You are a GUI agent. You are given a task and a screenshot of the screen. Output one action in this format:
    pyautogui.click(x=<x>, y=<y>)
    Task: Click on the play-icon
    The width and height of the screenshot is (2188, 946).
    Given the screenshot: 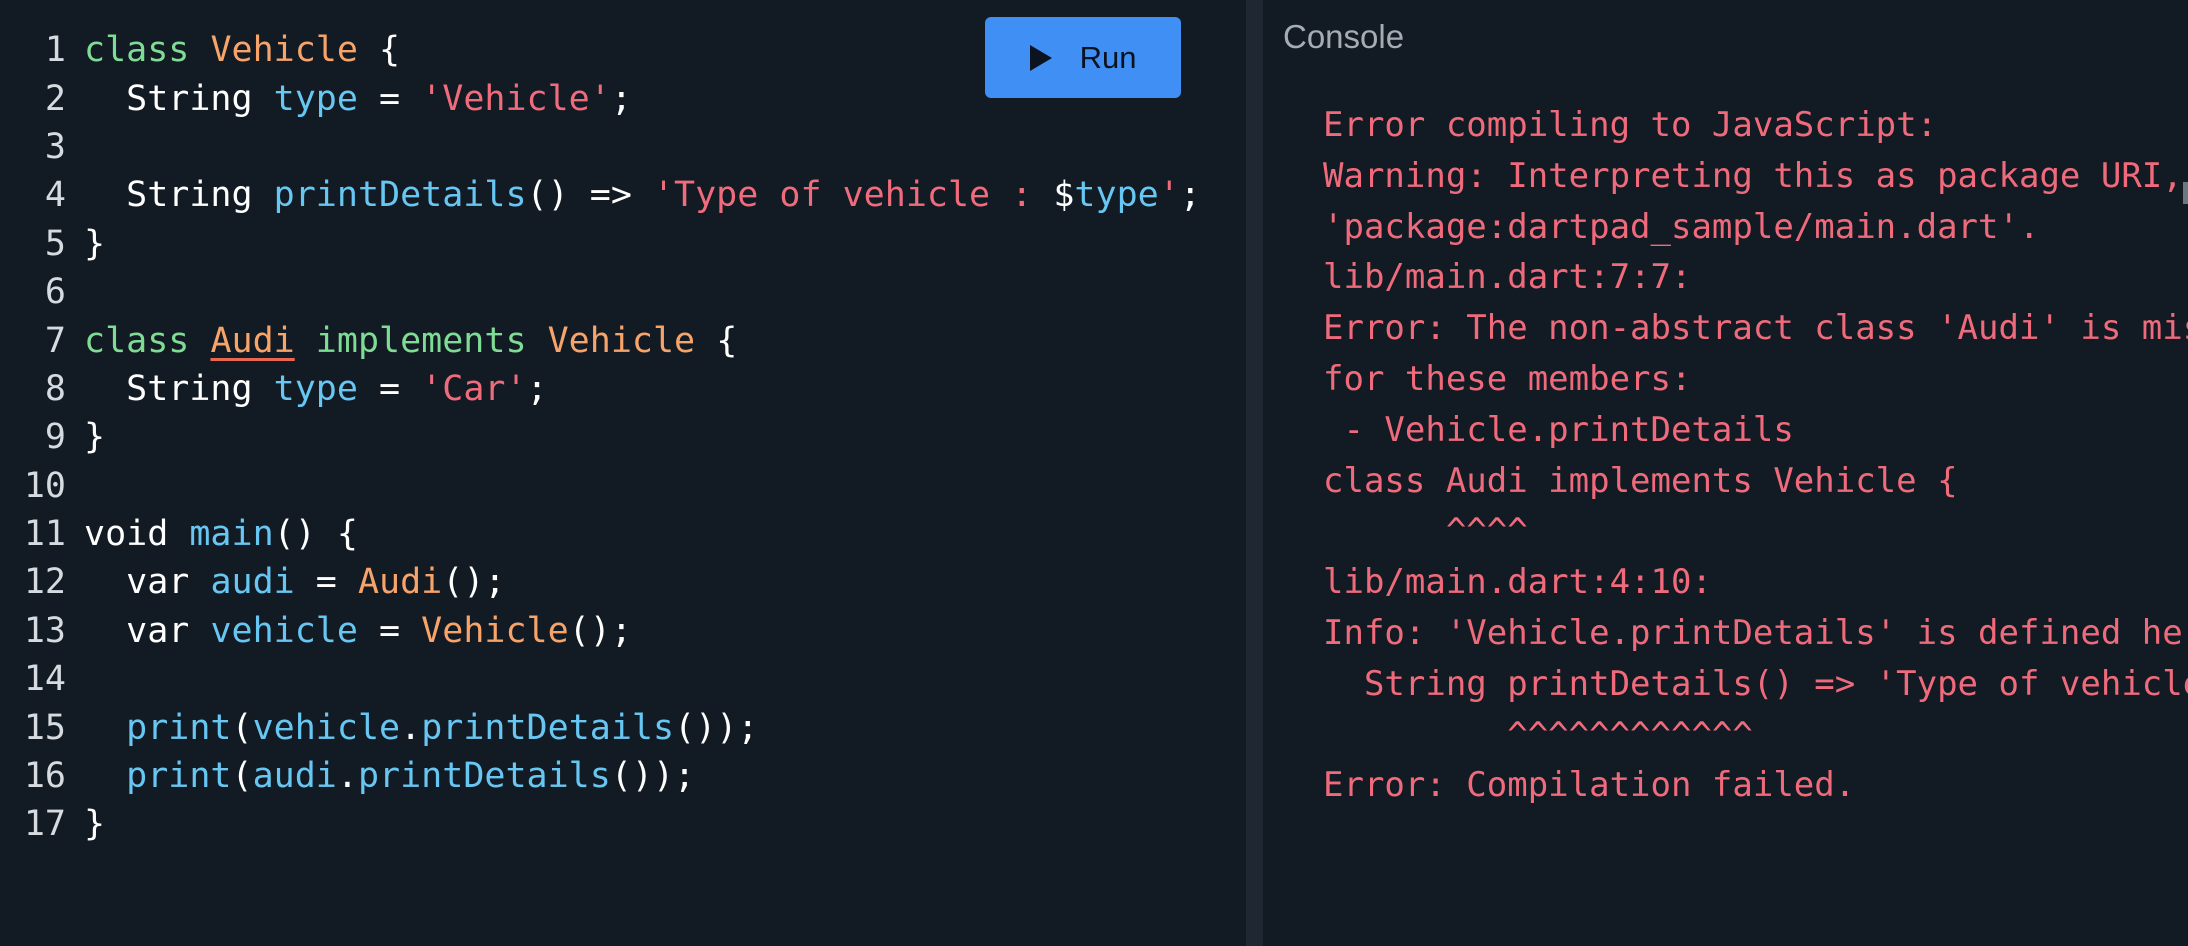 What is the action you would take?
    pyautogui.click(x=1040, y=57)
    